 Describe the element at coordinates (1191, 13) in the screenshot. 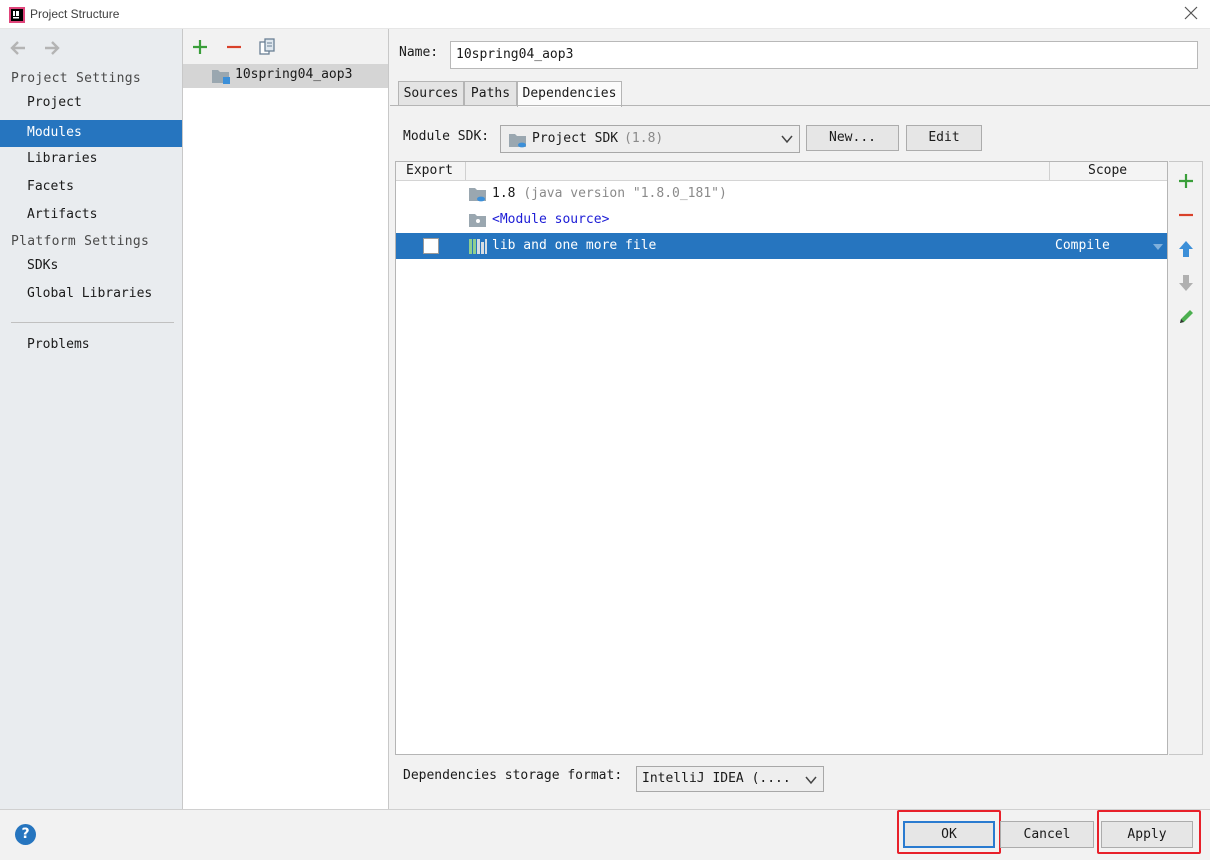

I see `close-icon` at that location.